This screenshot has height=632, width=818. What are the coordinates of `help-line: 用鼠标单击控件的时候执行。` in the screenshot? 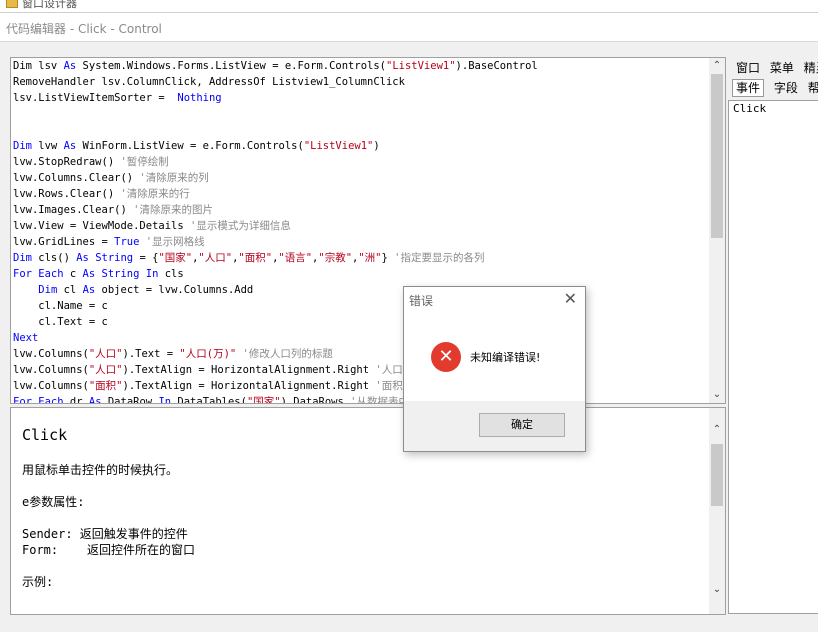 It's located at (100, 470).